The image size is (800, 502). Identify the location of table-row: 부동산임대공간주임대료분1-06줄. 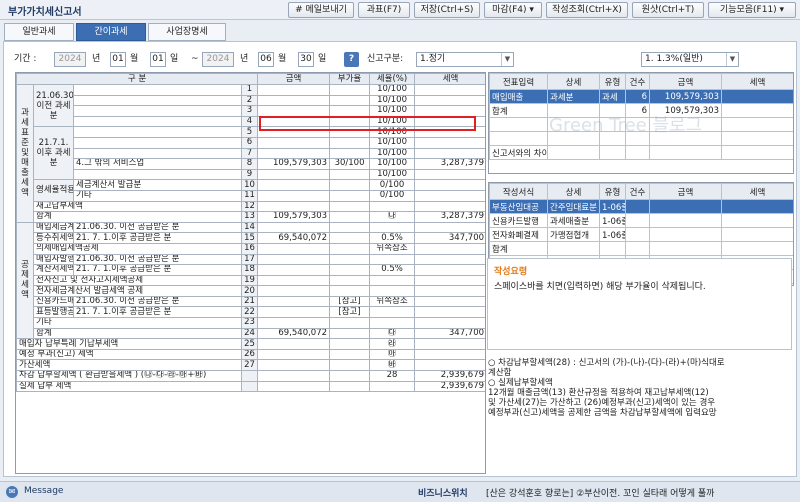
(641, 206).